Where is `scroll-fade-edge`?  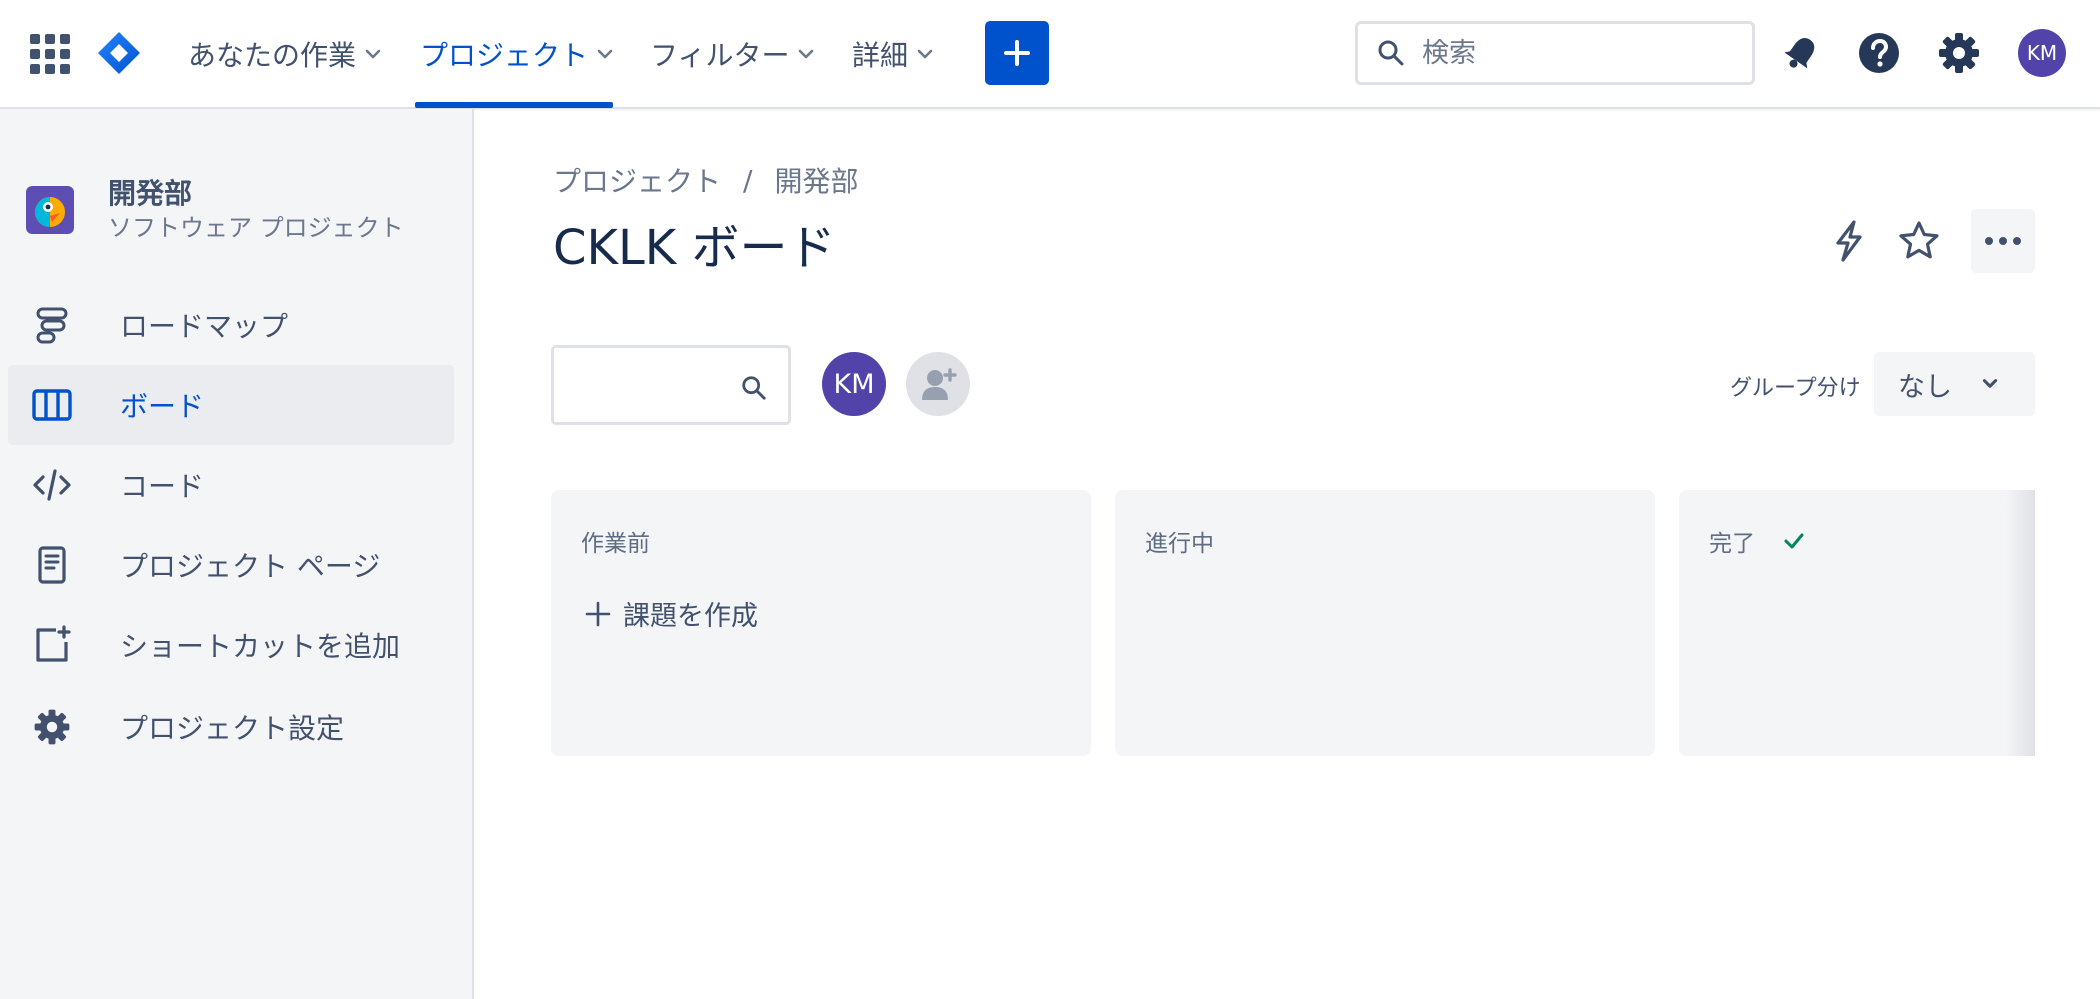 scroll-fade-edge is located at coordinates (2020, 623).